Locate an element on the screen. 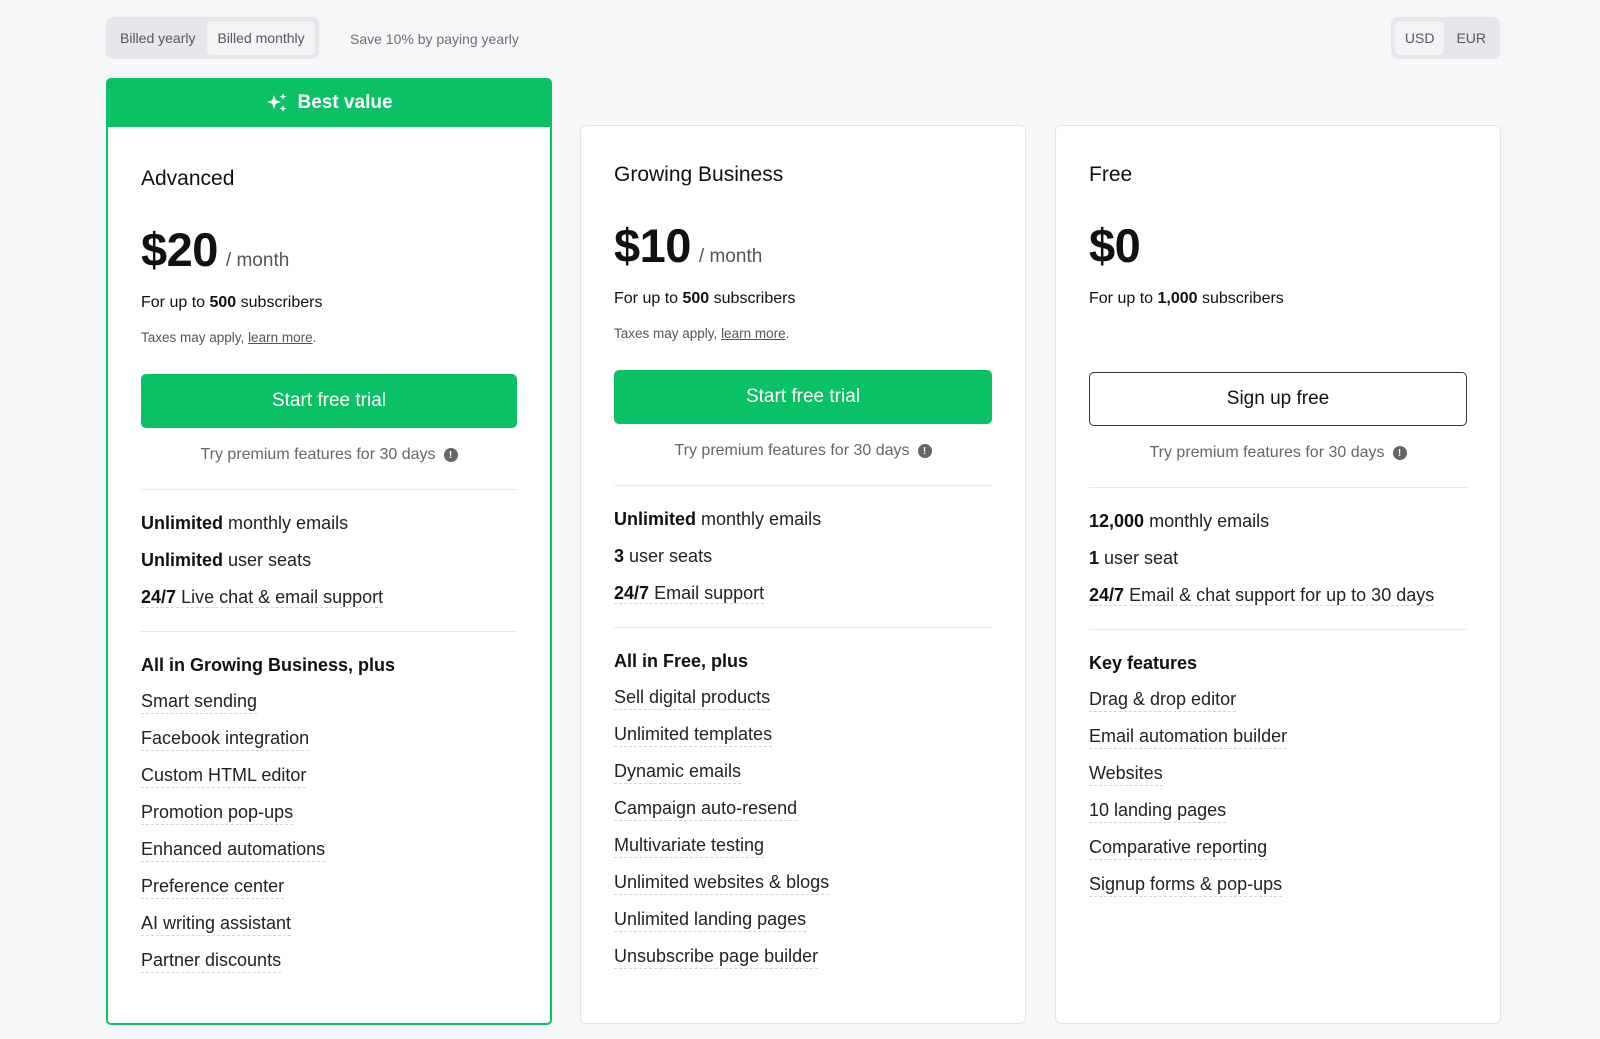 This screenshot has width=1600, height=1039. support-tooltip-trigger: 24/7 Live chat & email support is located at coordinates (262, 597).